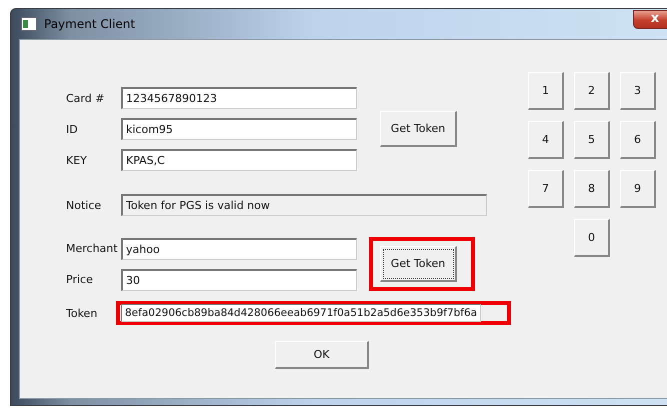 This screenshot has height=409, width=667. I want to click on input-field: 1234567890123, so click(239, 98).